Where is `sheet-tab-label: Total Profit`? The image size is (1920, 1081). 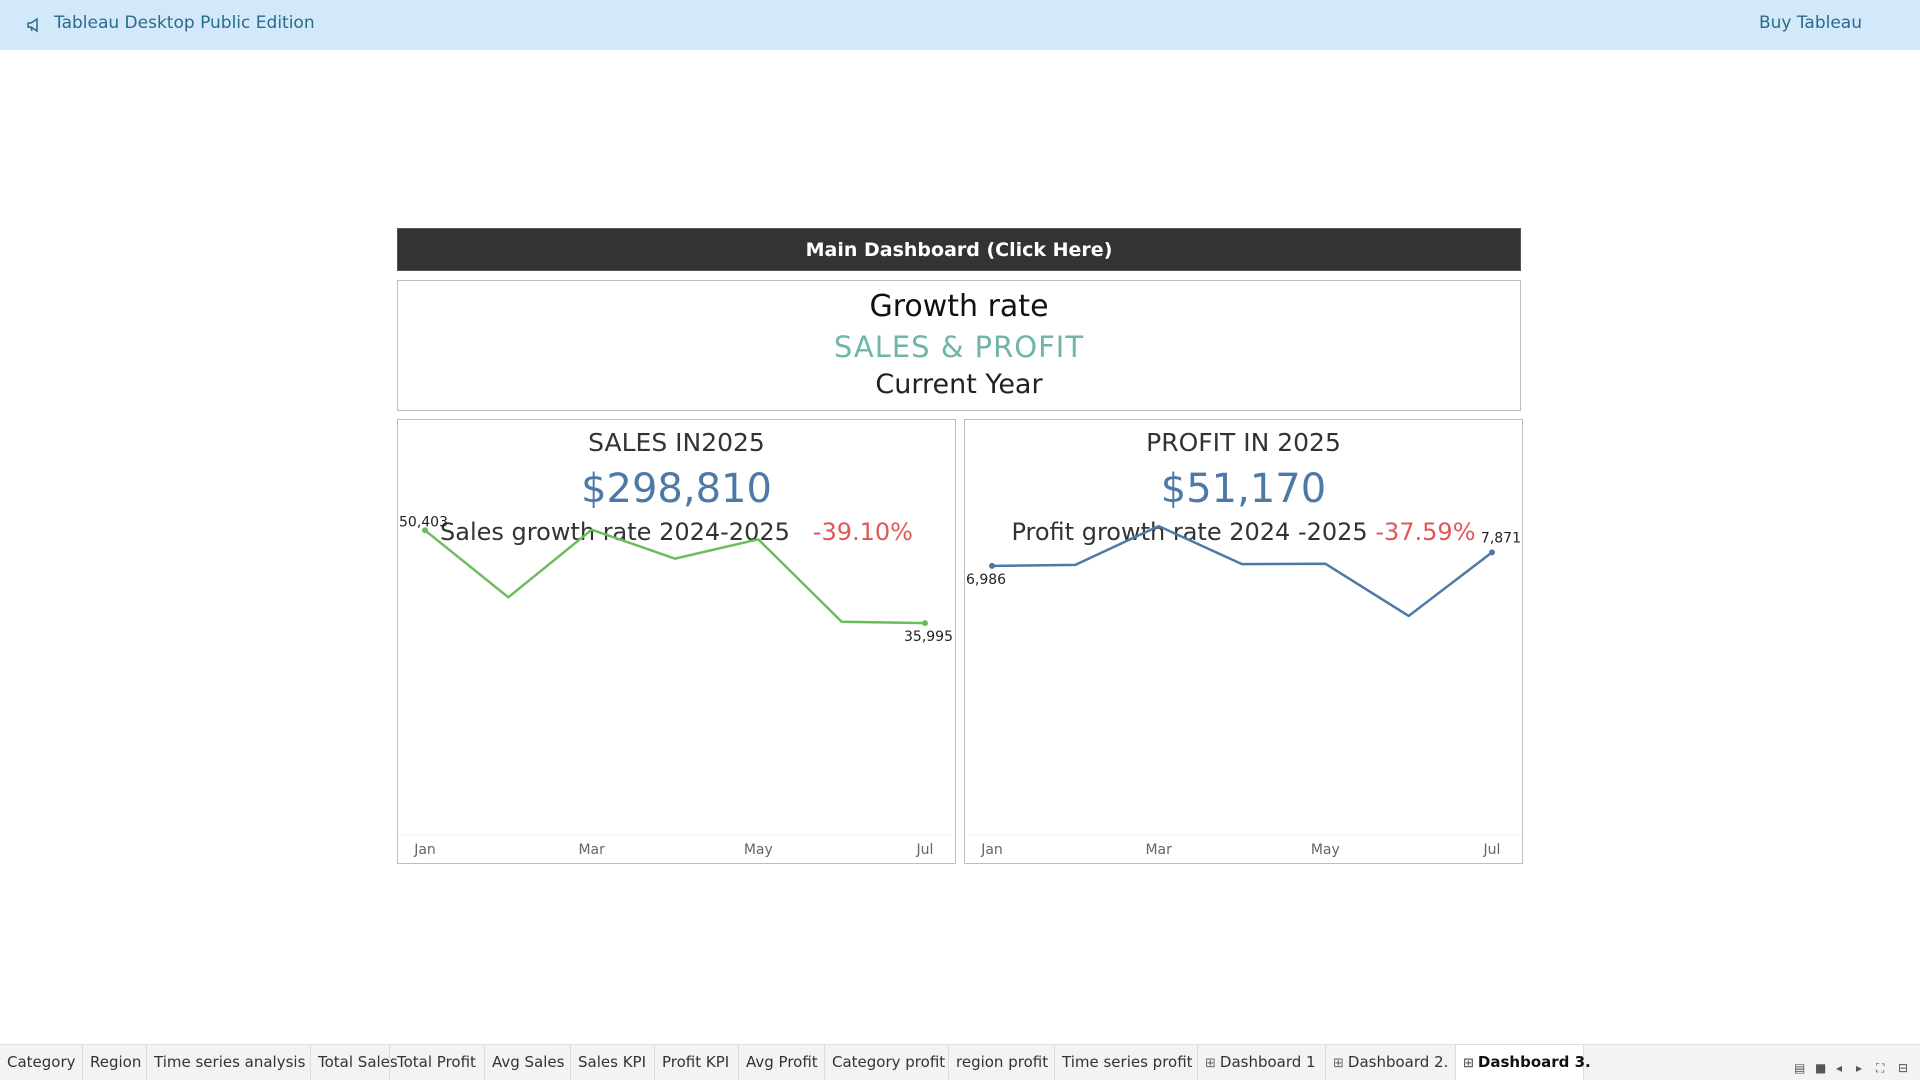
sheet-tab-label: Total Profit is located at coordinates (436, 1062).